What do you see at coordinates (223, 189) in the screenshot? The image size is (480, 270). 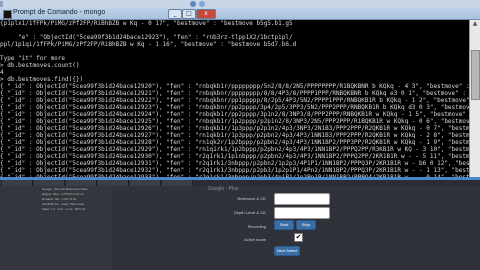 I see `form-title: Google - Plus` at bounding box center [223, 189].